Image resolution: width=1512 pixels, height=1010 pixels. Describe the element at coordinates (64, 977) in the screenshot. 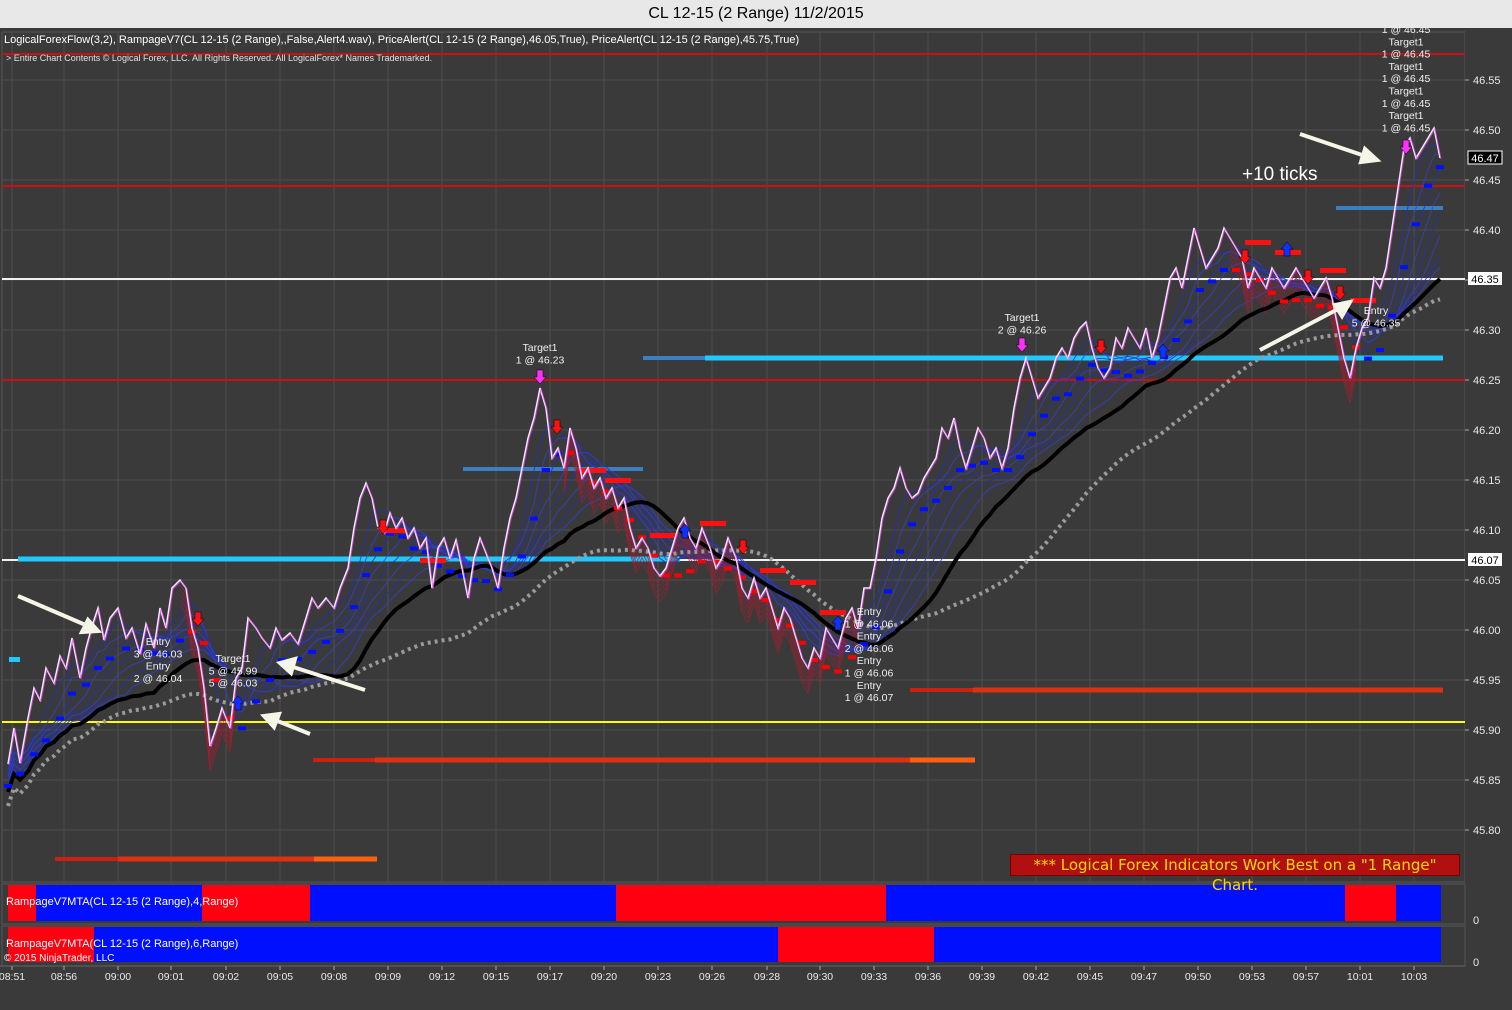

I see `time-axis-label: 08:56` at that location.